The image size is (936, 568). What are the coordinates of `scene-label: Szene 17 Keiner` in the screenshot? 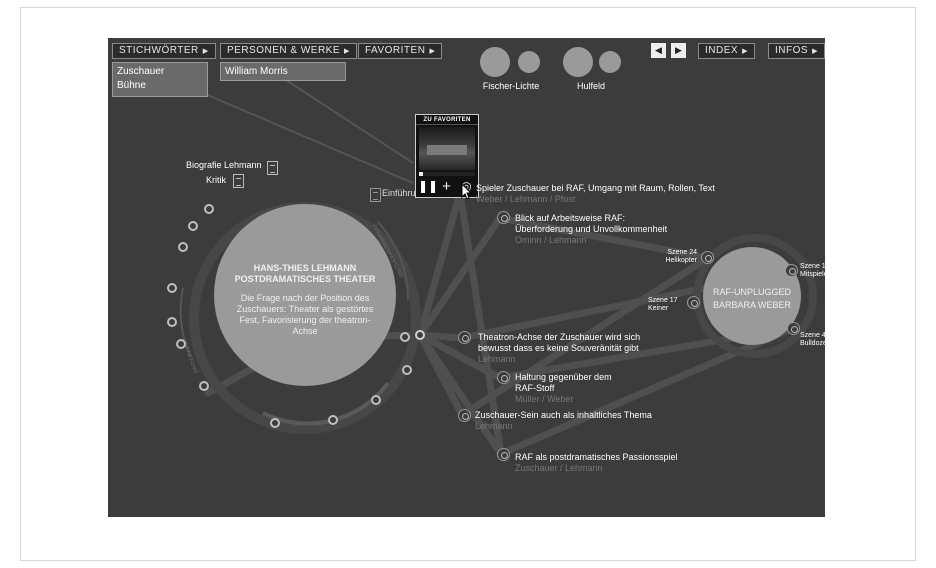 It's located at (663, 305).